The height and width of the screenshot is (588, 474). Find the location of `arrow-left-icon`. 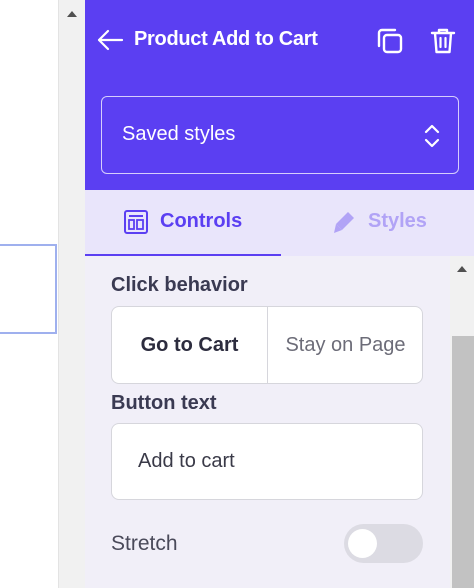

arrow-left-icon is located at coordinates (110, 40).